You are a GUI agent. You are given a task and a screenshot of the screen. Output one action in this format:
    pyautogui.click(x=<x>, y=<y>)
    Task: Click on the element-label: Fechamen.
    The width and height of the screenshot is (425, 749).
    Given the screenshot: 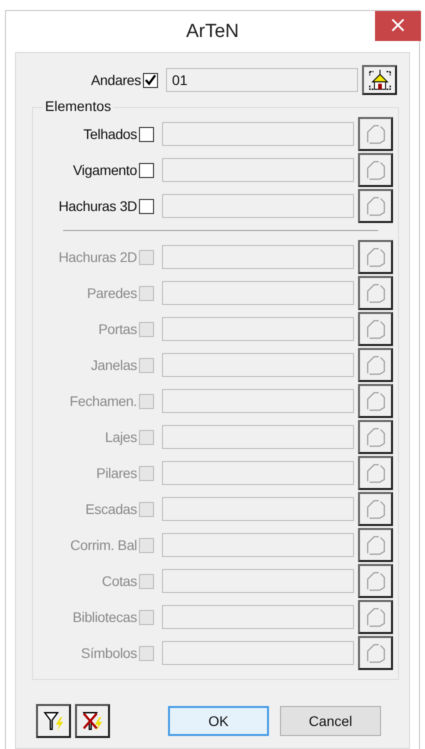 What is the action you would take?
    pyautogui.click(x=102, y=401)
    